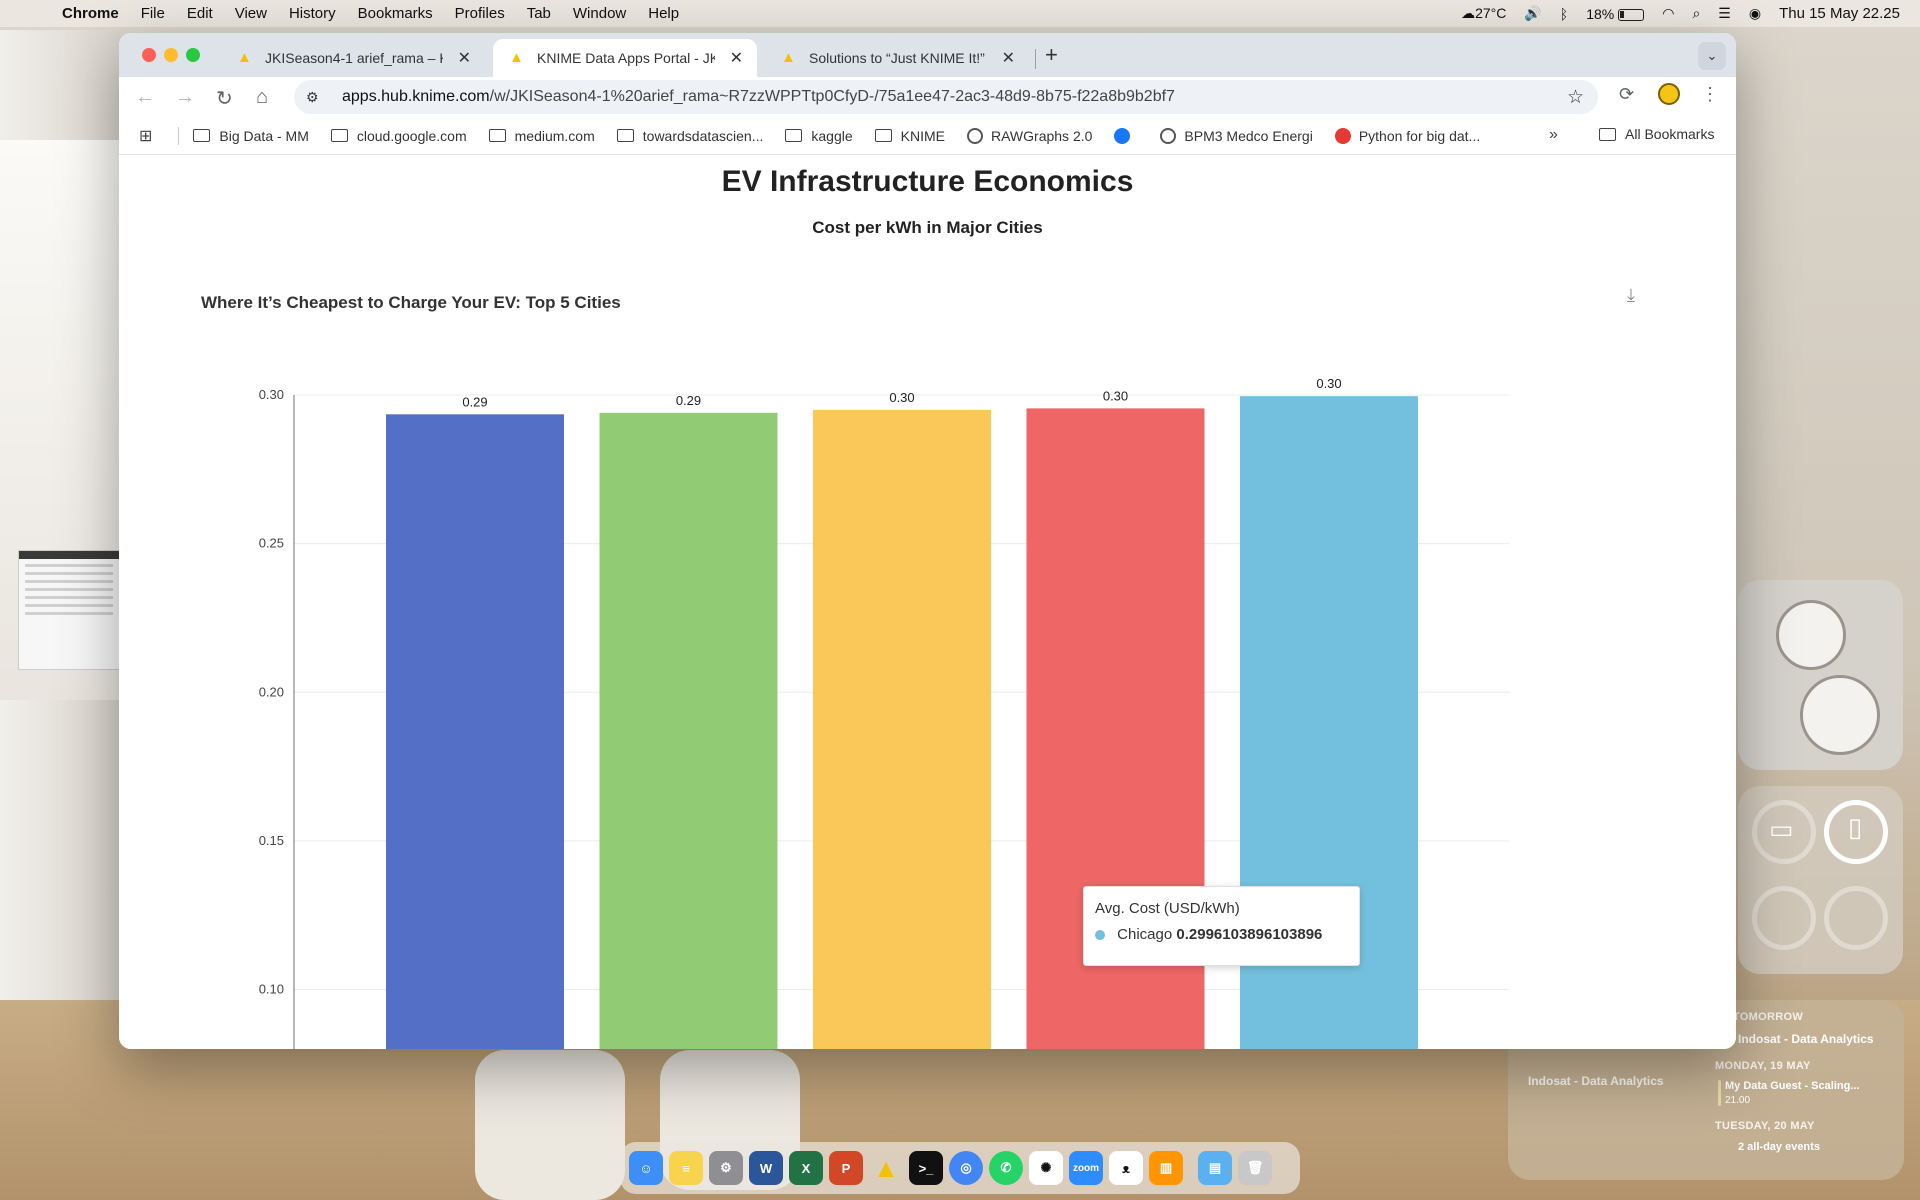 This screenshot has width=1920, height=1200. I want to click on siri-icon: ◉, so click(1755, 13).